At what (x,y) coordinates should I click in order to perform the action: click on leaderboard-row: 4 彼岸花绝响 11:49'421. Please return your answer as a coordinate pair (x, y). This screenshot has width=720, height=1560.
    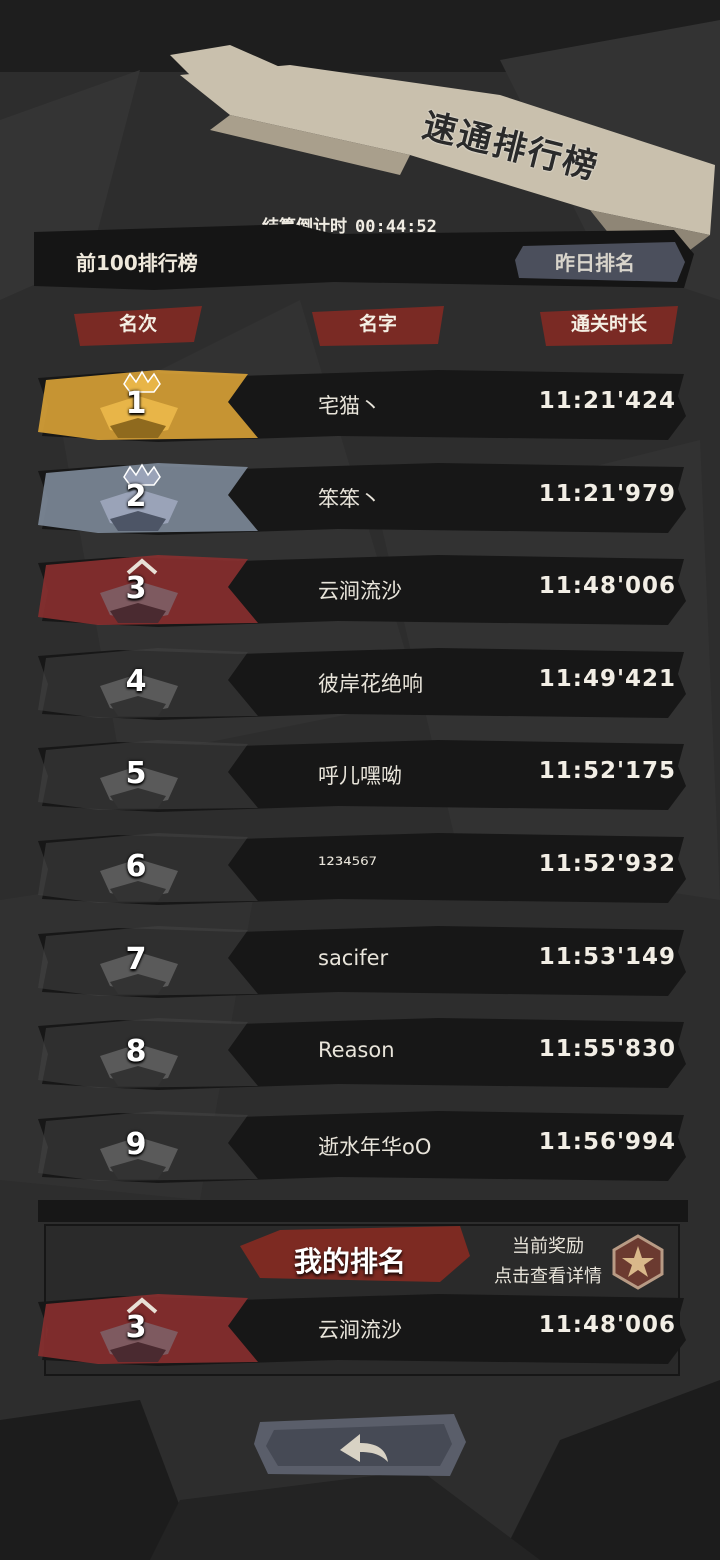
    Looking at the image, I should click on (363, 683).